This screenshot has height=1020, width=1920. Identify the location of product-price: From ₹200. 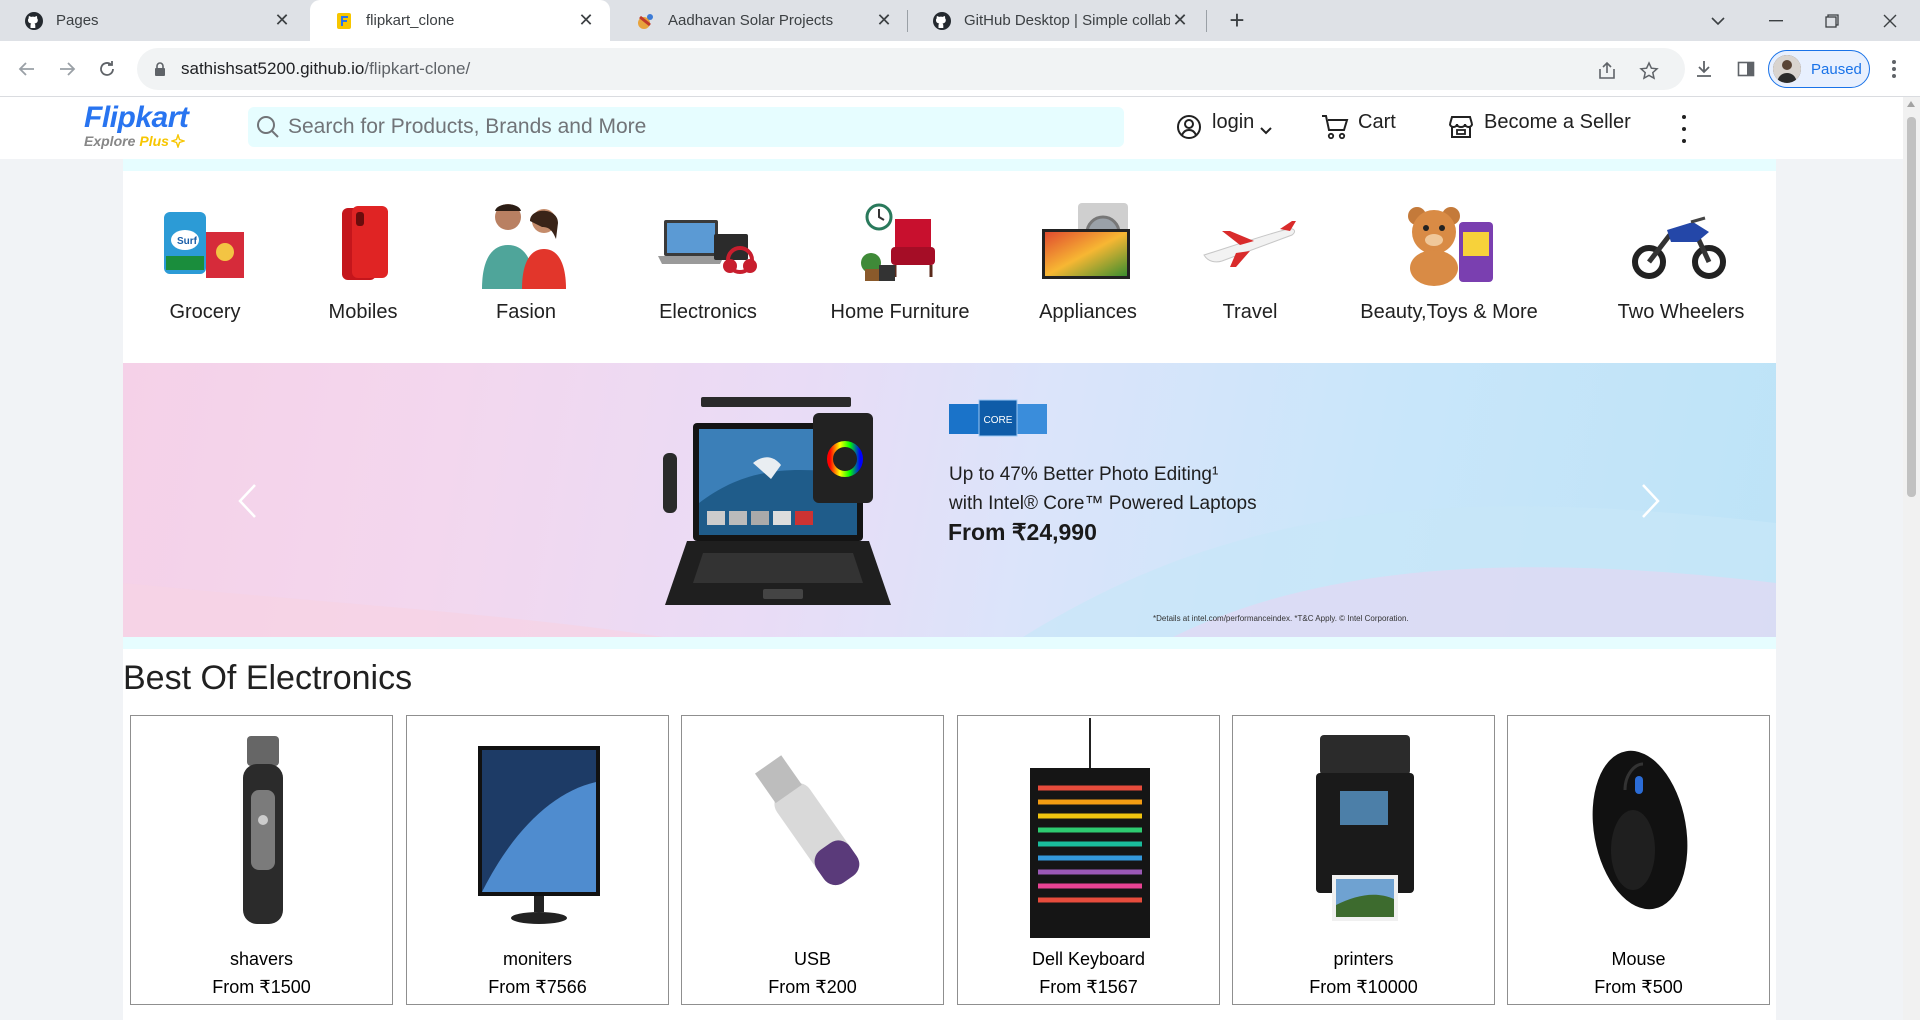
(812, 987).